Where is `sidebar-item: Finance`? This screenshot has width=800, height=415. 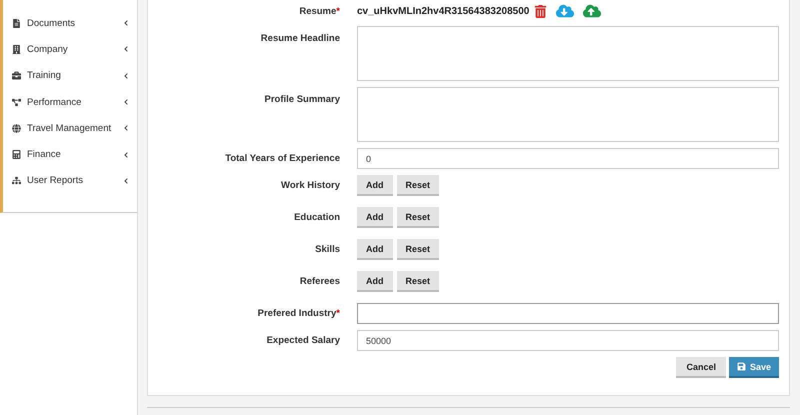 sidebar-item: Finance is located at coordinates (70, 154).